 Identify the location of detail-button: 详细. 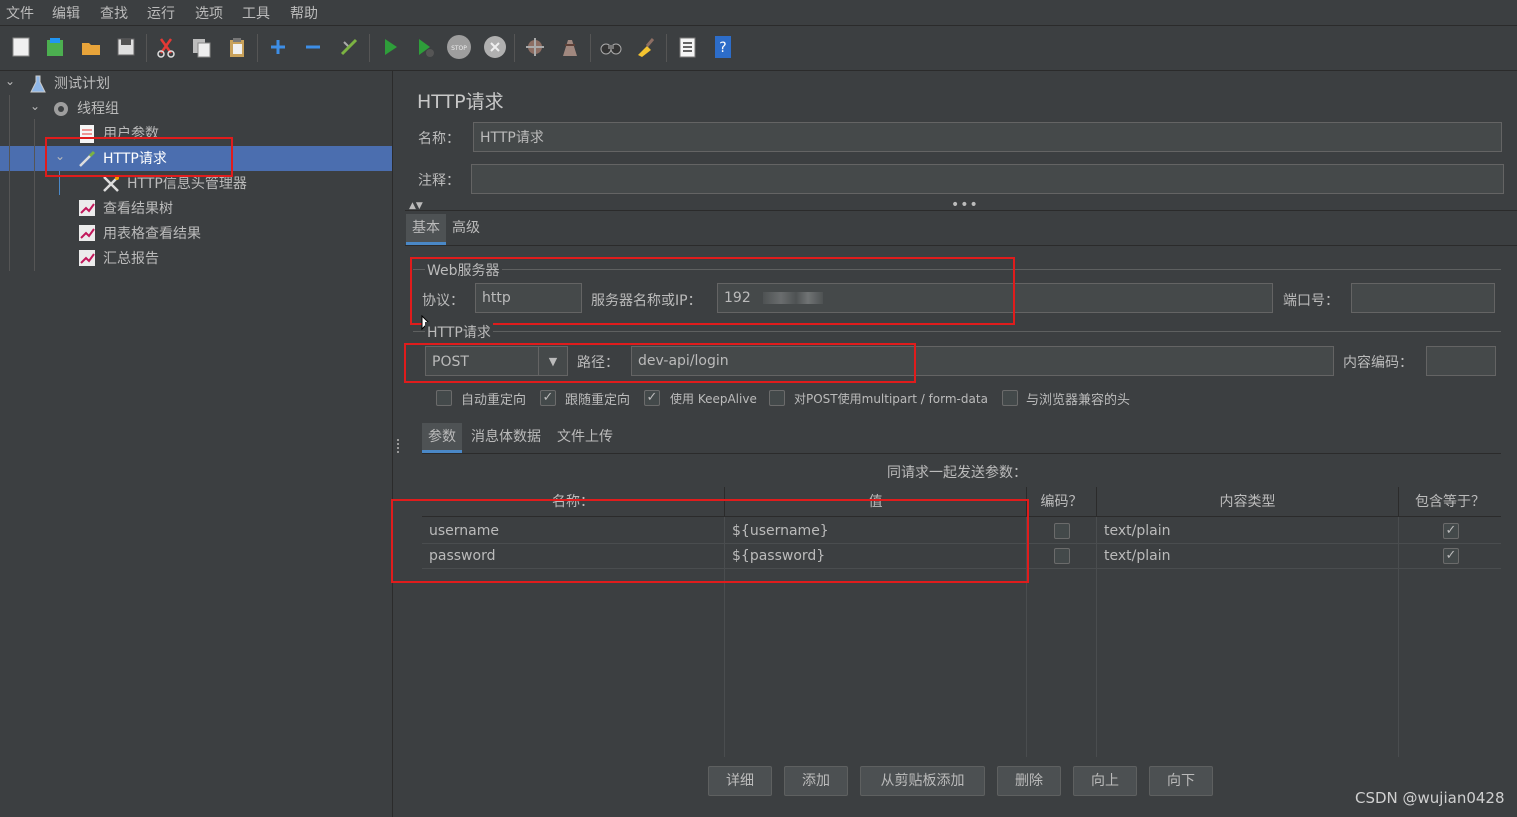
(740, 781).